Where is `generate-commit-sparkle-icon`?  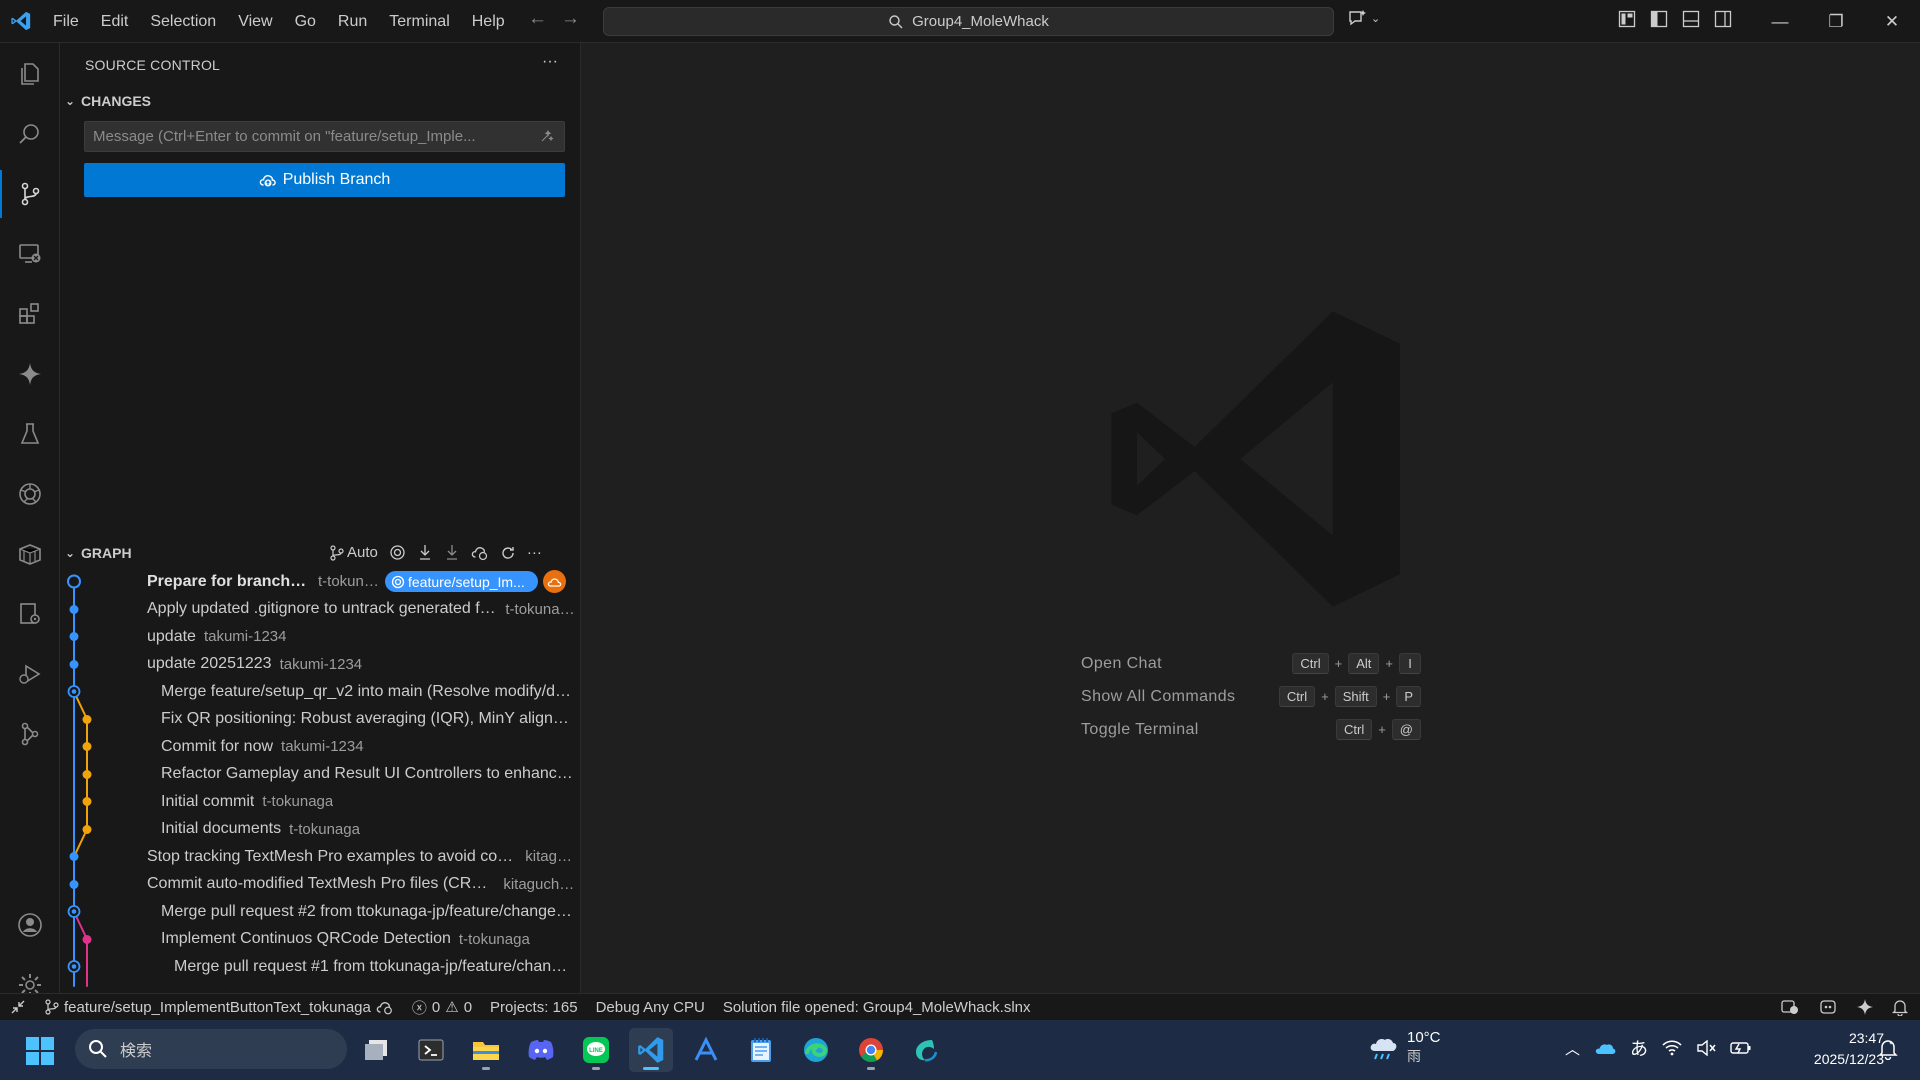 generate-commit-sparkle-icon is located at coordinates (546, 137).